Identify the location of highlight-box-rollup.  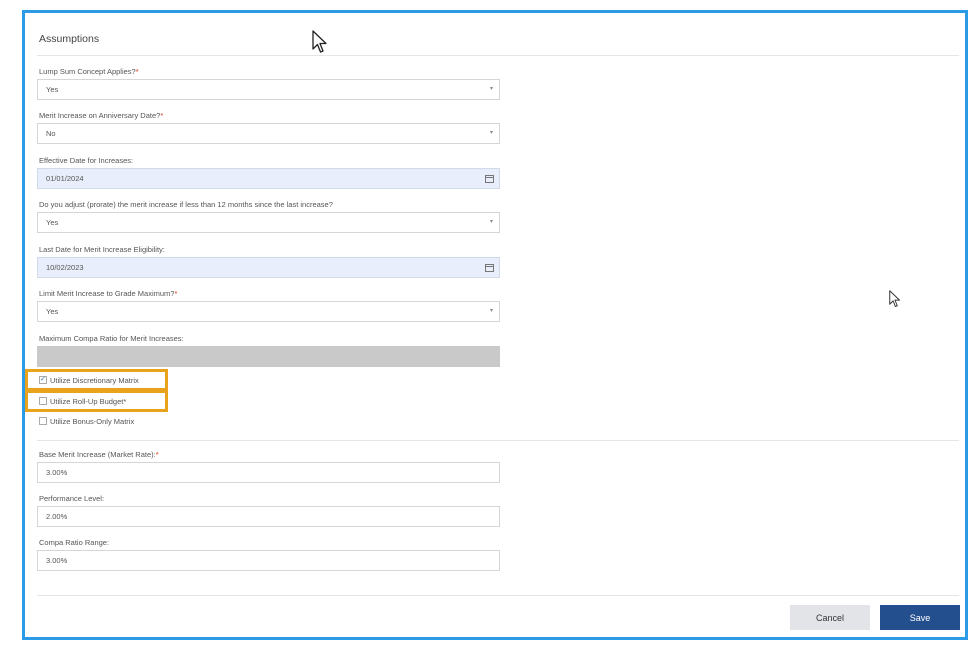
(96, 401).